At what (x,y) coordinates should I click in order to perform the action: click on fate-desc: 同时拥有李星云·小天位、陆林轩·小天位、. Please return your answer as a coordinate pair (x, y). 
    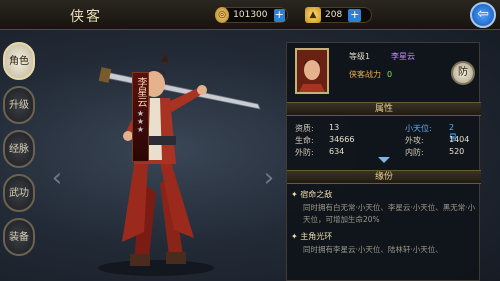
    Looking at the image, I should click on (373, 249).